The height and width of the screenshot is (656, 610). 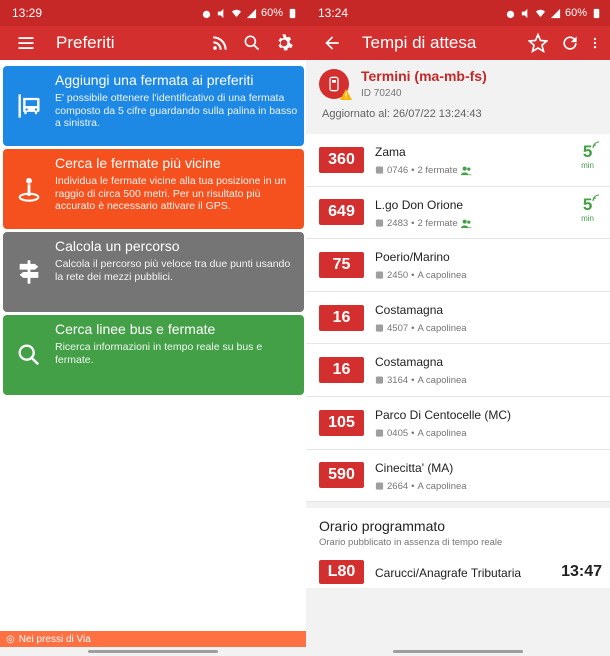 I want to click on stop-id: ID 70240, so click(x=381, y=93).